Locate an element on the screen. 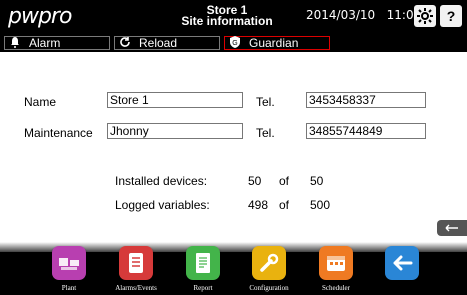 This screenshot has height=295, width=467. page-subtitle: Site information is located at coordinates (227, 21).